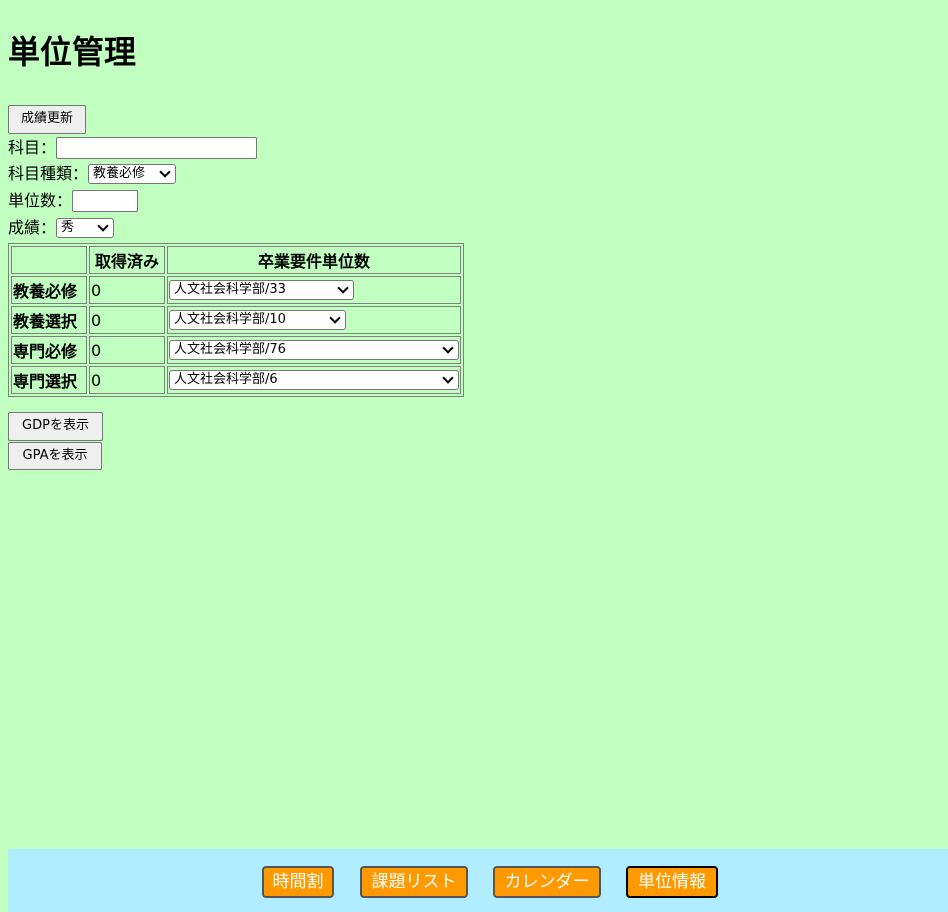 This screenshot has height=912, width=948. I want to click on requirement-select: 人文社会科学部/6, so click(314, 380).